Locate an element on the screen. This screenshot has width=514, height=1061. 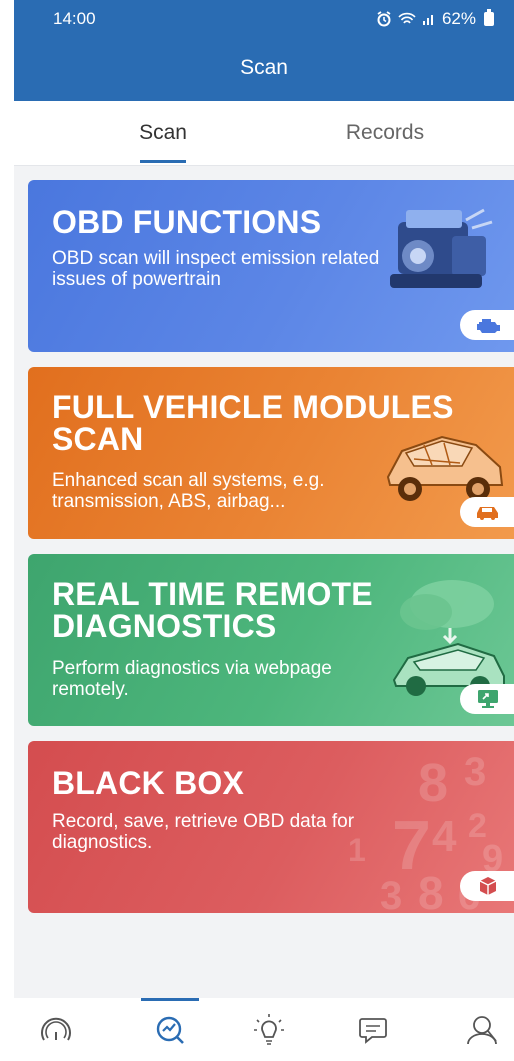
status-time: 14:00 is located at coordinates (74, 18).